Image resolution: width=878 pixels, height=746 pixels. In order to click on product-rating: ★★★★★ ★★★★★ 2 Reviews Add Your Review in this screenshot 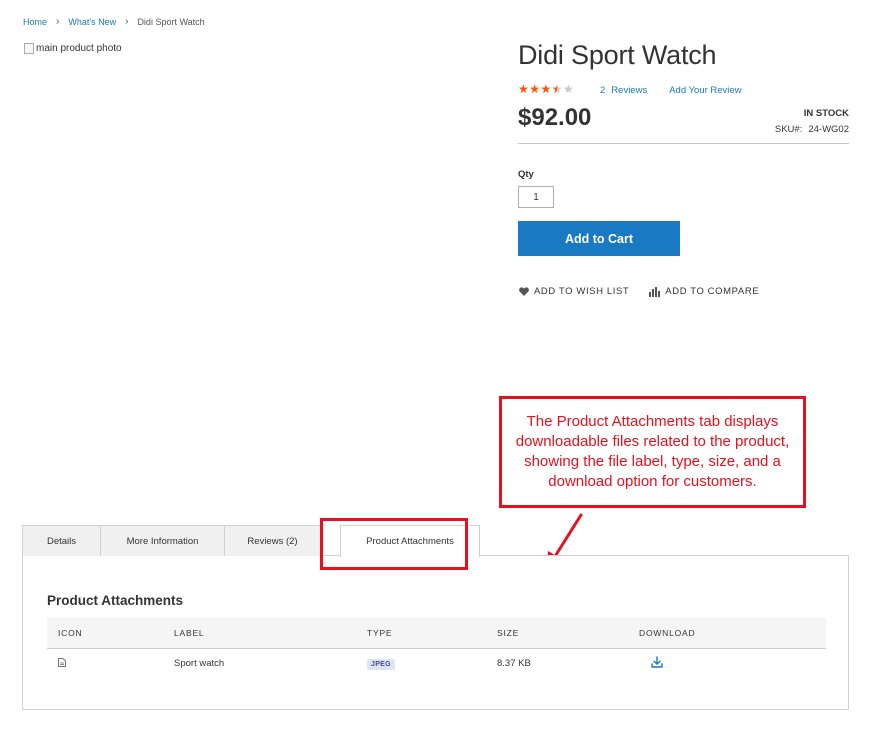, I will do `click(630, 89)`.